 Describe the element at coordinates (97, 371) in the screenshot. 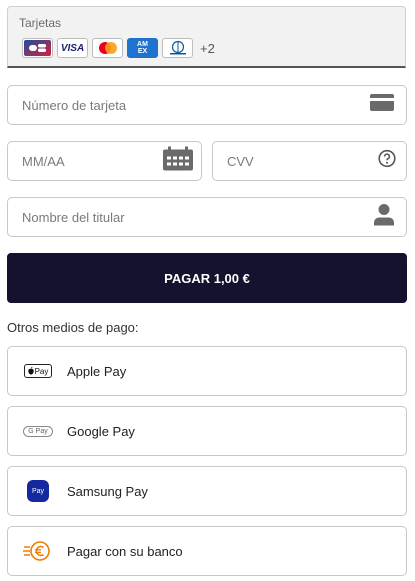

I see `method-label-apple-pay: Apple Pay` at that location.